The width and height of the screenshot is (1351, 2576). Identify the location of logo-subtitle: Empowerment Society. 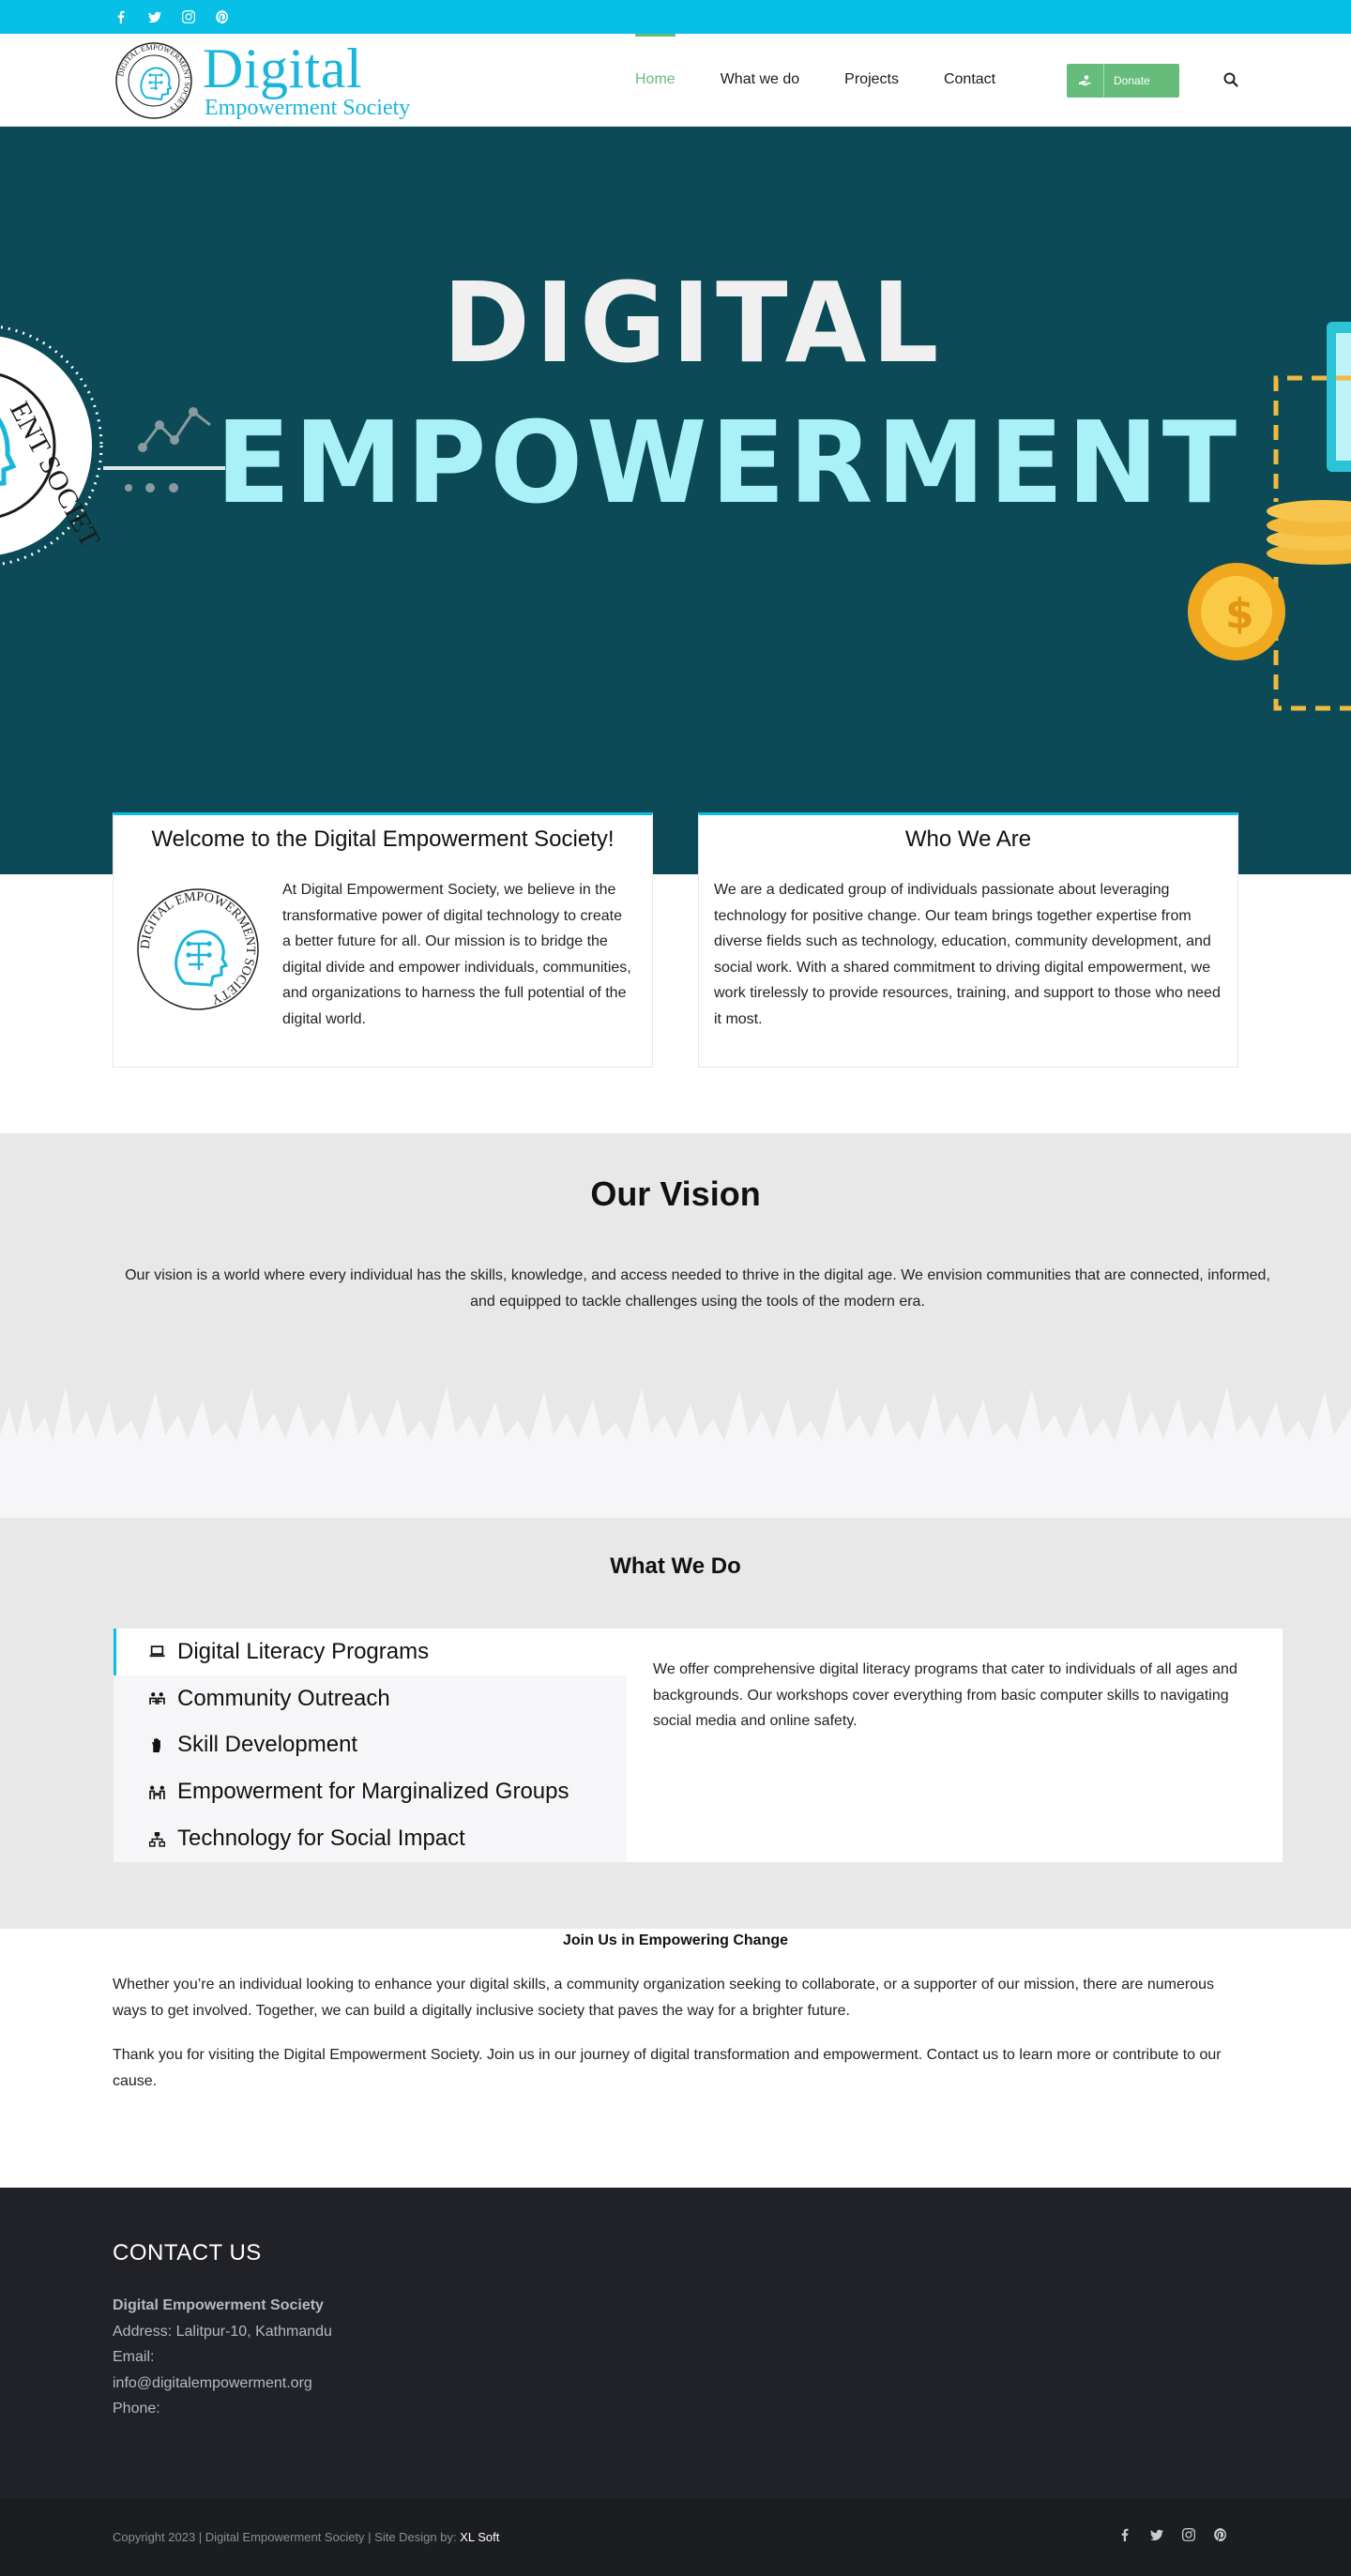
(308, 108).